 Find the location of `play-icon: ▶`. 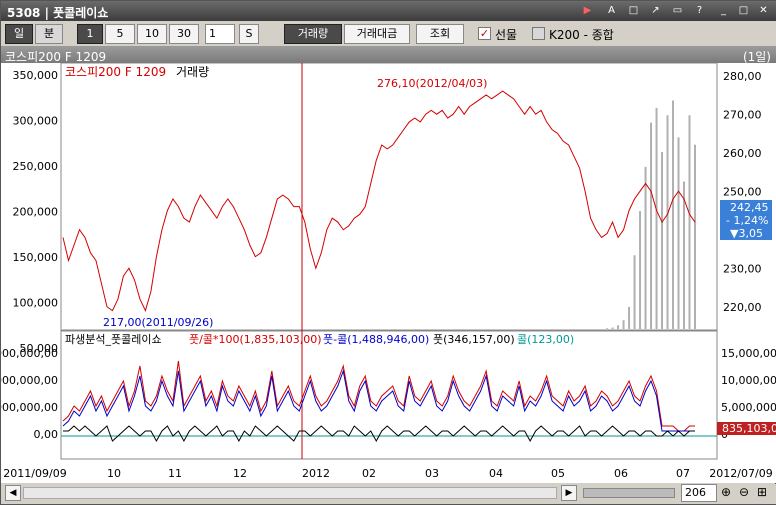

play-icon: ▶ is located at coordinates (587, 11).